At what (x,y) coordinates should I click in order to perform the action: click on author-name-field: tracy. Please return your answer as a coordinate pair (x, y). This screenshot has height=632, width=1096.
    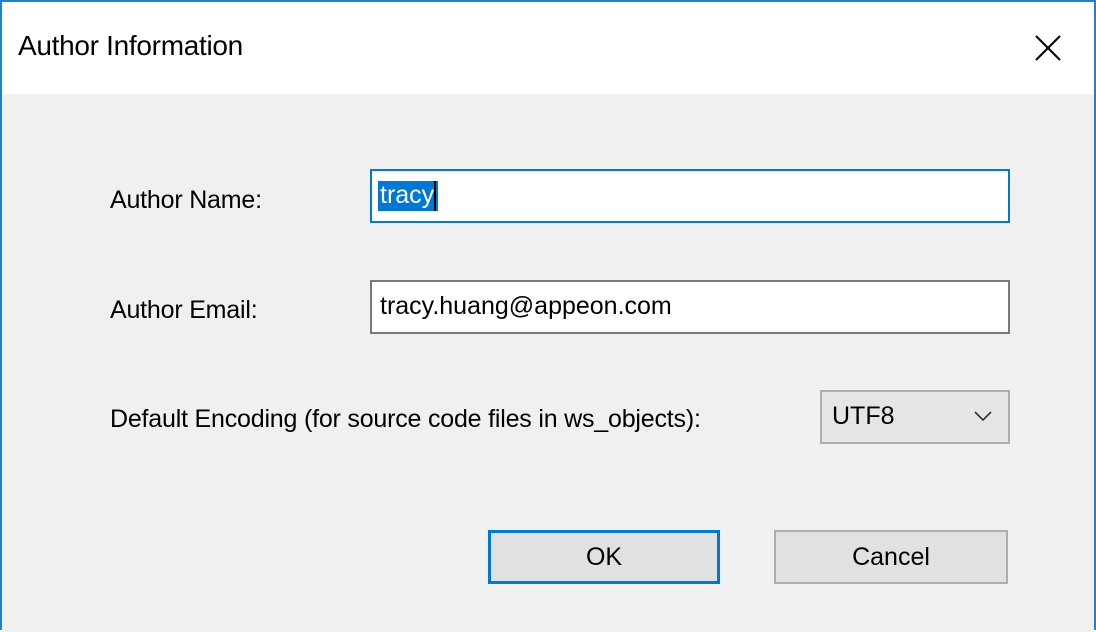
    Looking at the image, I should click on (690, 196).